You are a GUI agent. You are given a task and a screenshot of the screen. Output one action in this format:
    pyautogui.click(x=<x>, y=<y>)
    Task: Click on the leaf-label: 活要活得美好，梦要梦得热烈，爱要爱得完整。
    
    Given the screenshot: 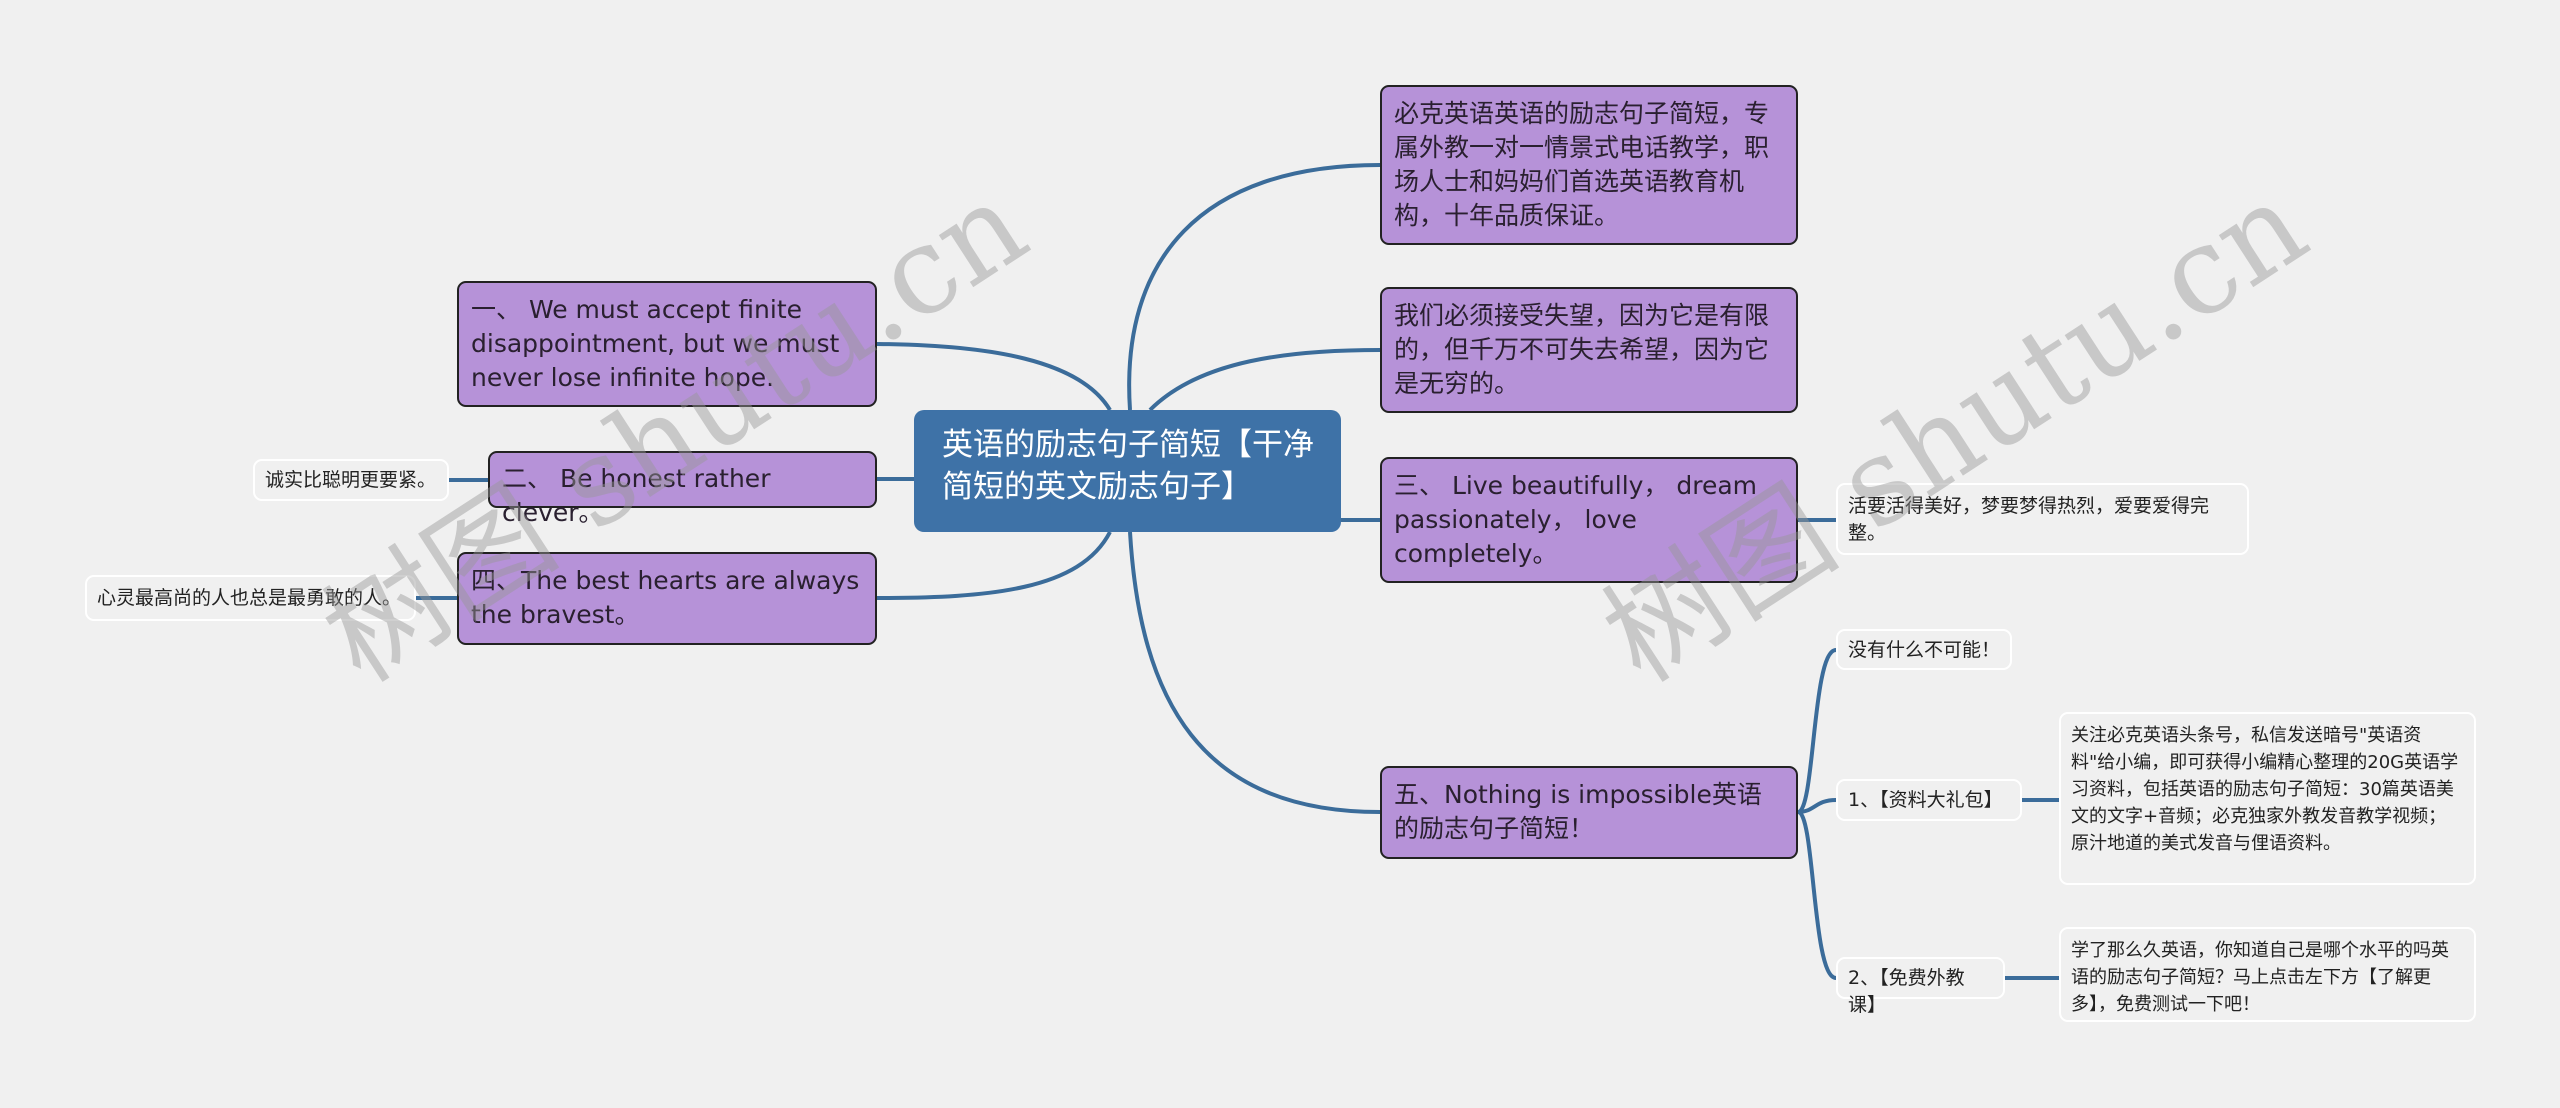 What is the action you would take?
    pyautogui.click(x=2029, y=519)
    